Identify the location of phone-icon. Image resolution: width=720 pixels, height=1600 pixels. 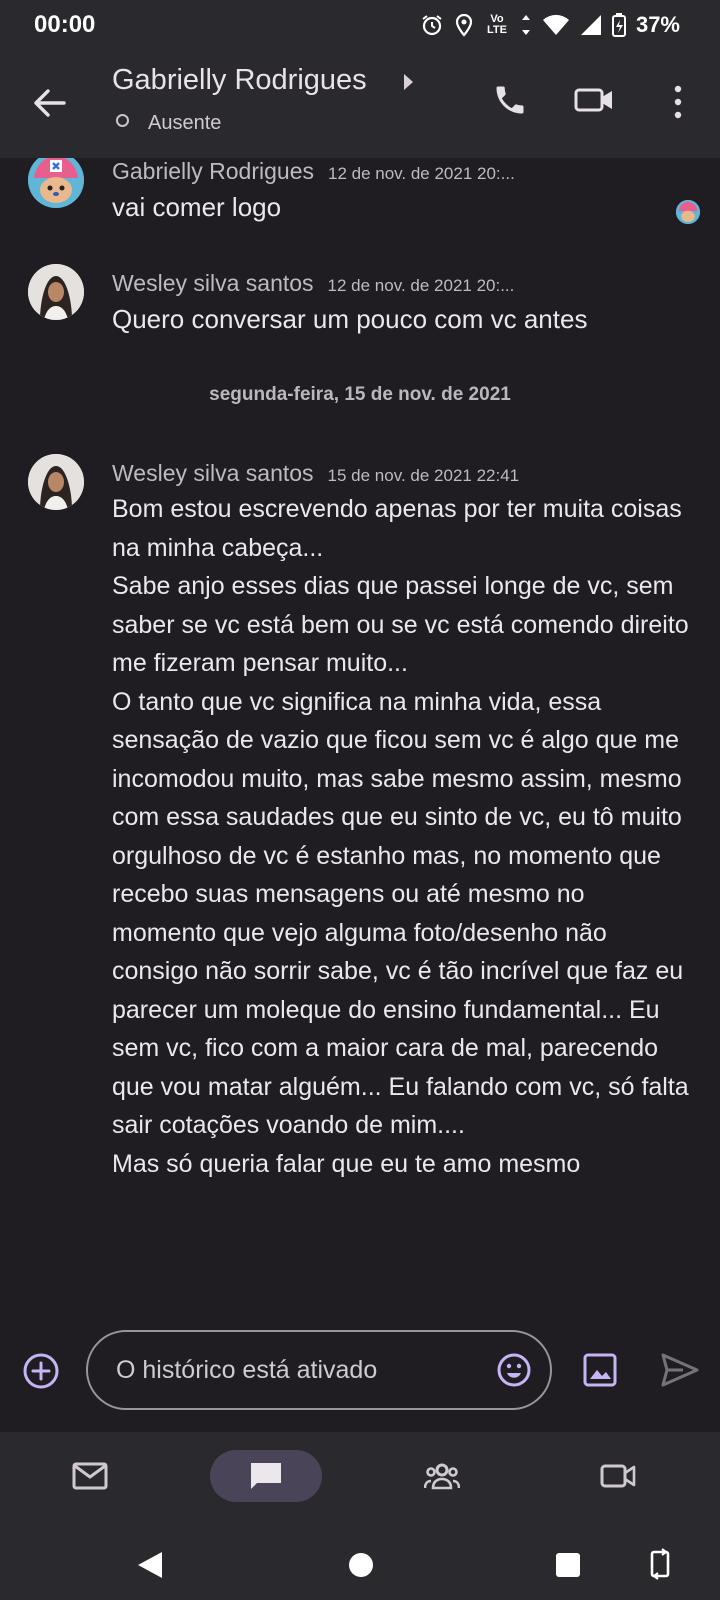
(510, 100).